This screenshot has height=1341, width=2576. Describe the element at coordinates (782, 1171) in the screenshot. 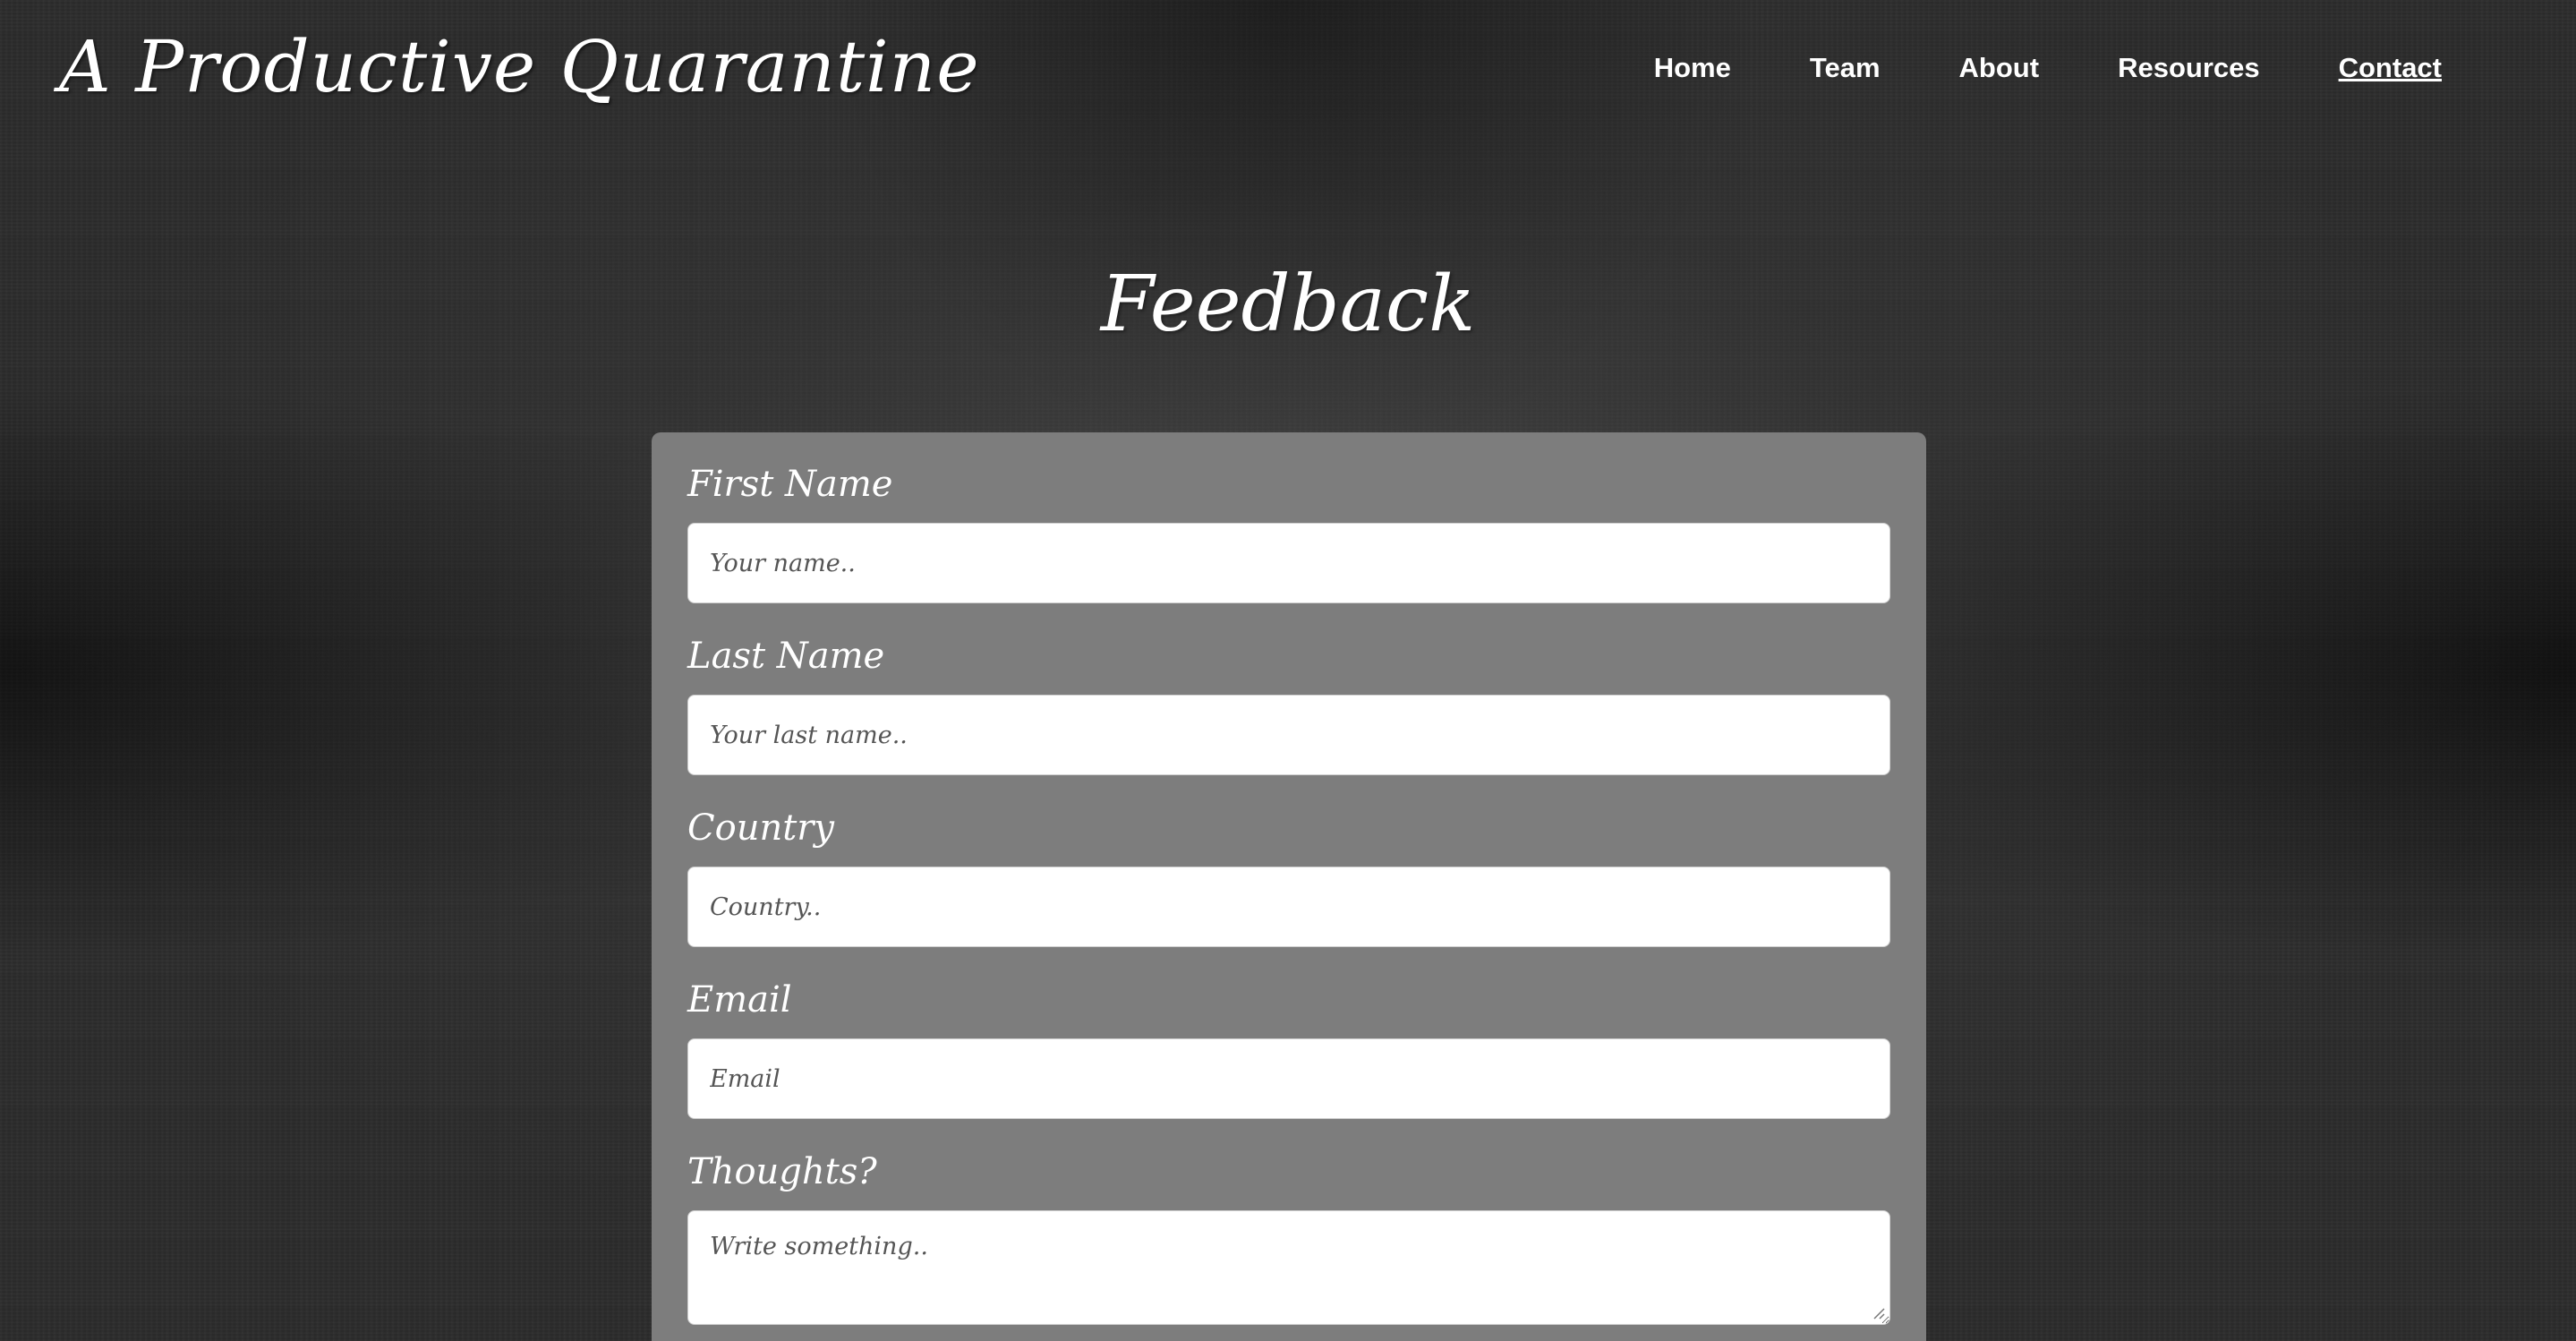

I see `thoughts-label: Thoughts?` at that location.